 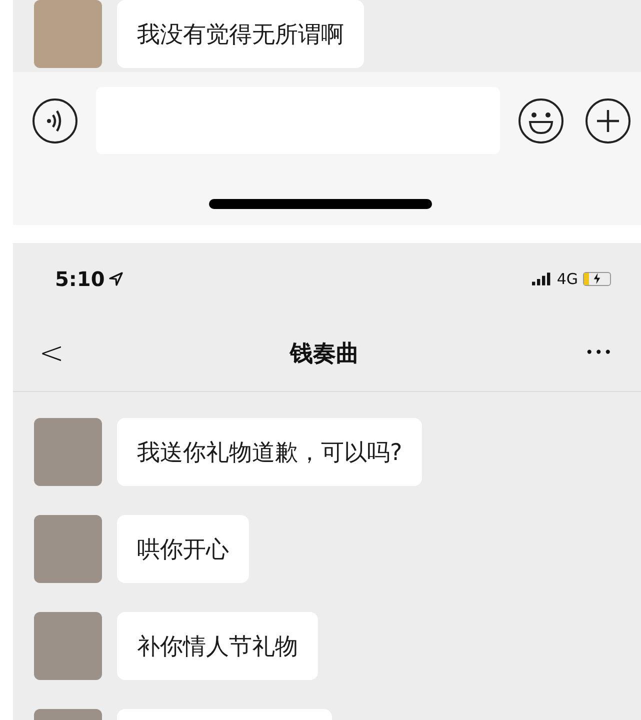 What do you see at coordinates (183, 549) in the screenshot?
I see `message-bubble: 哄你开心` at bounding box center [183, 549].